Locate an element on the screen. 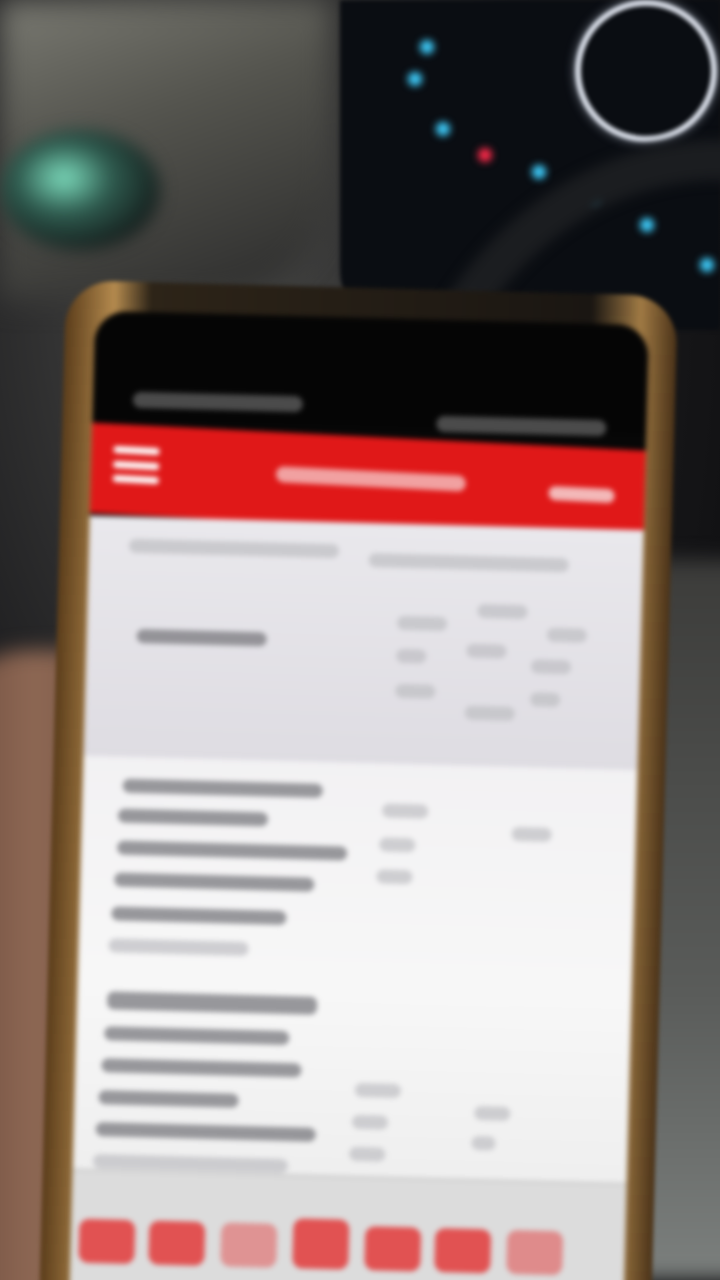 The image size is (720, 1280). app-title-text is located at coordinates (371, 478).